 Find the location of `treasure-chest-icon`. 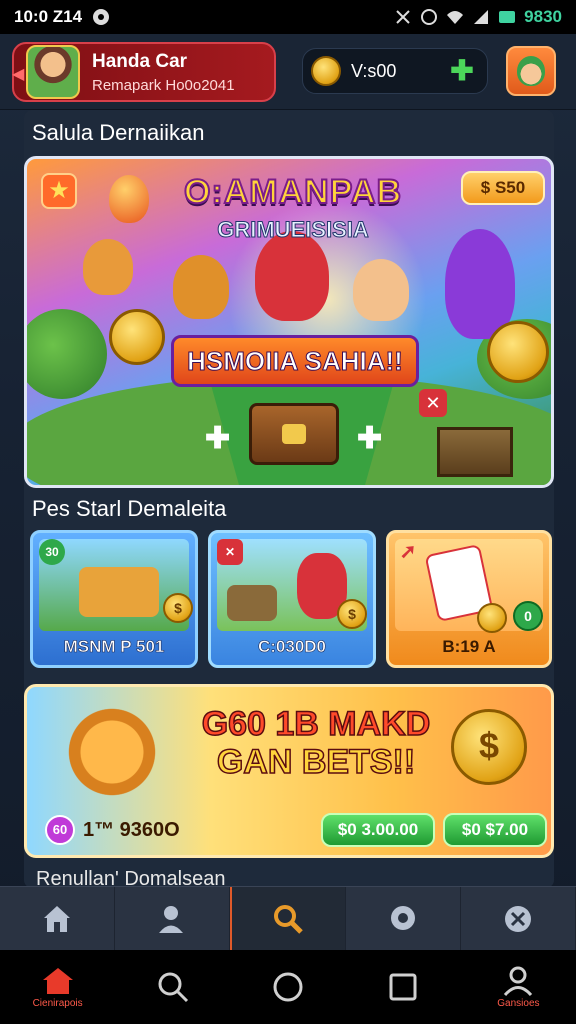

treasure-chest-icon is located at coordinates (294, 434).